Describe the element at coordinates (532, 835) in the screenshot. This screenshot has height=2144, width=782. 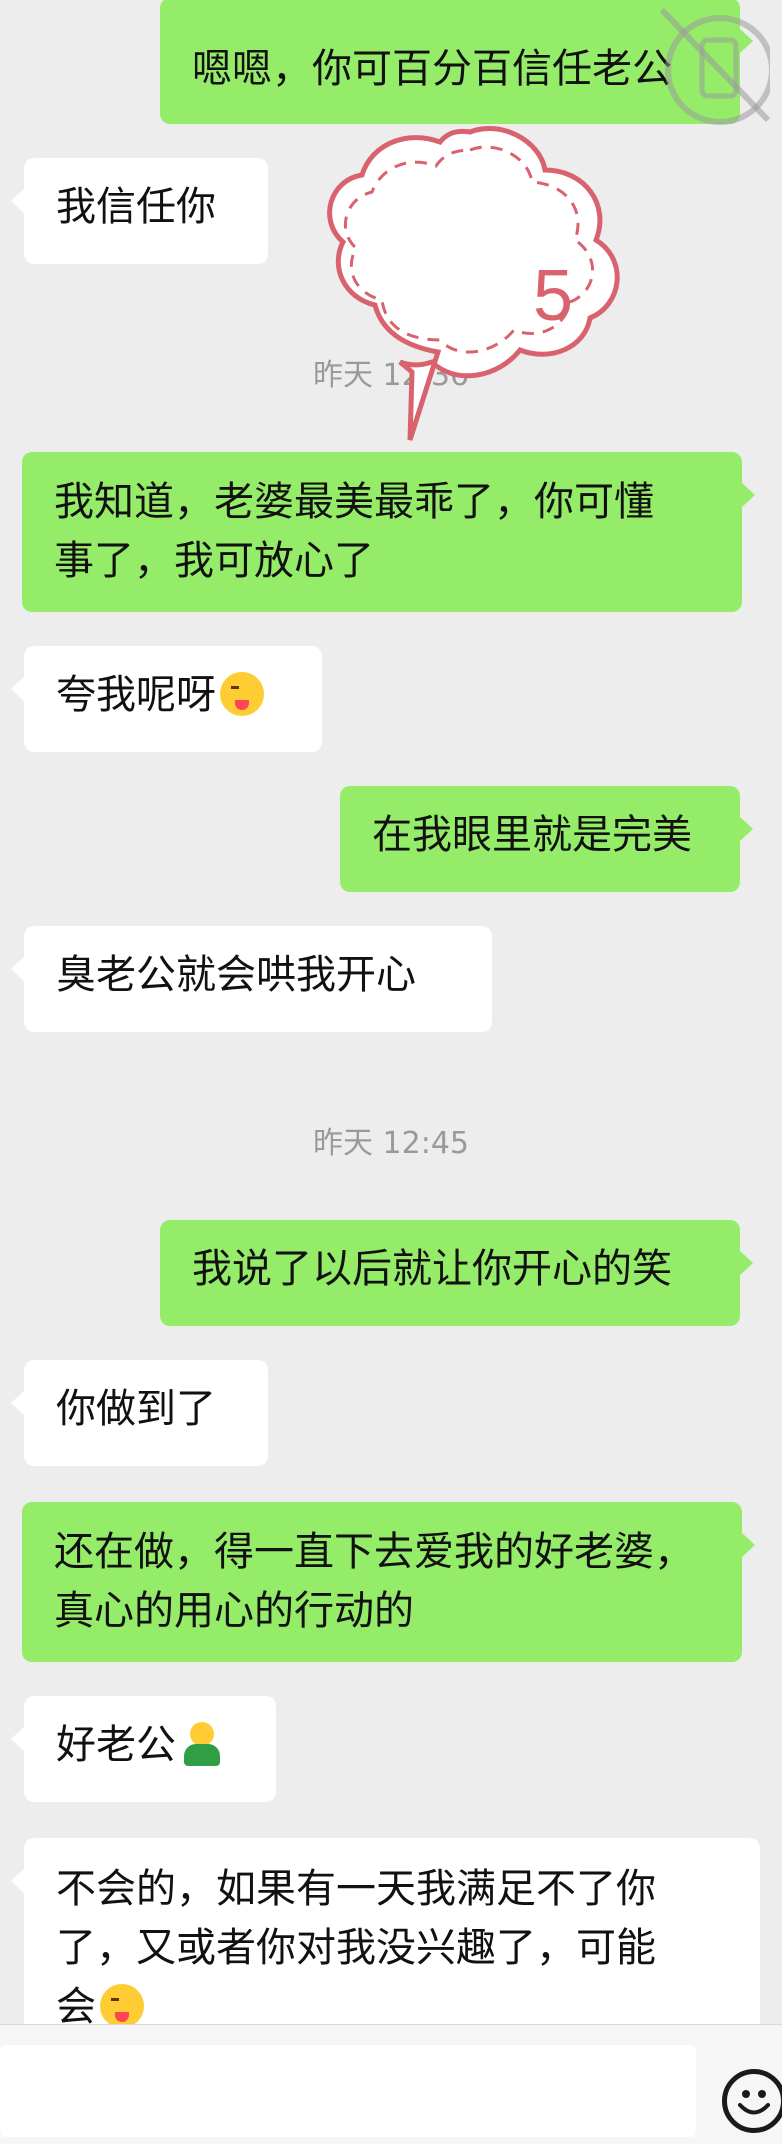
I see `message-text: 在我眼里就是完美` at that location.